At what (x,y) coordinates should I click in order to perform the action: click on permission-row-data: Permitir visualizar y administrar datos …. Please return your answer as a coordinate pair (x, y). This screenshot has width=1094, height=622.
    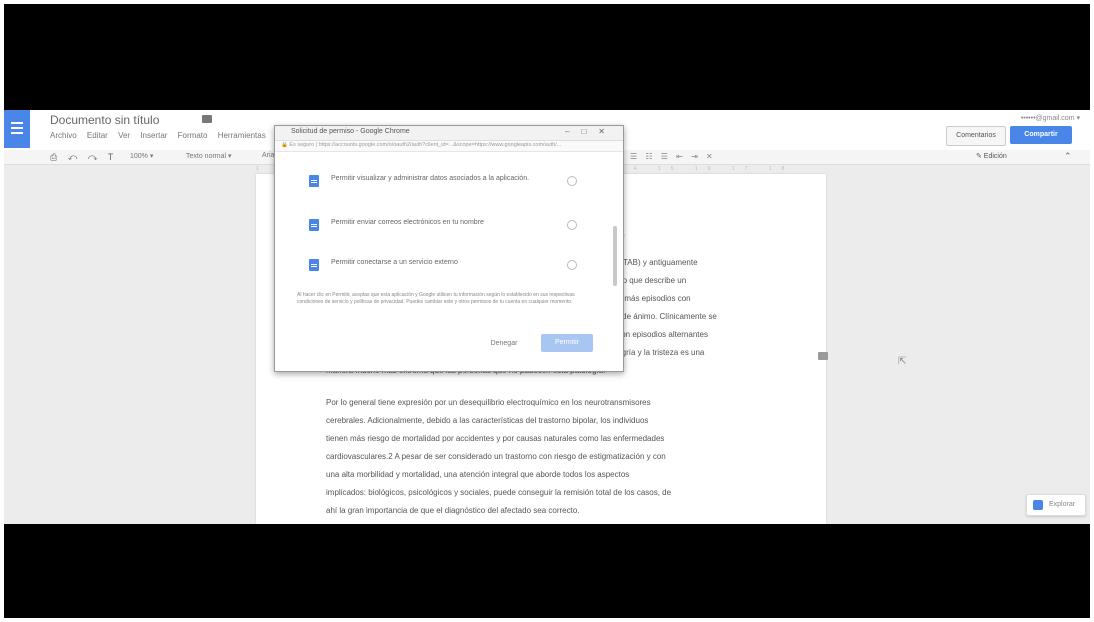
    Looking at the image, I should click on (453, 182).